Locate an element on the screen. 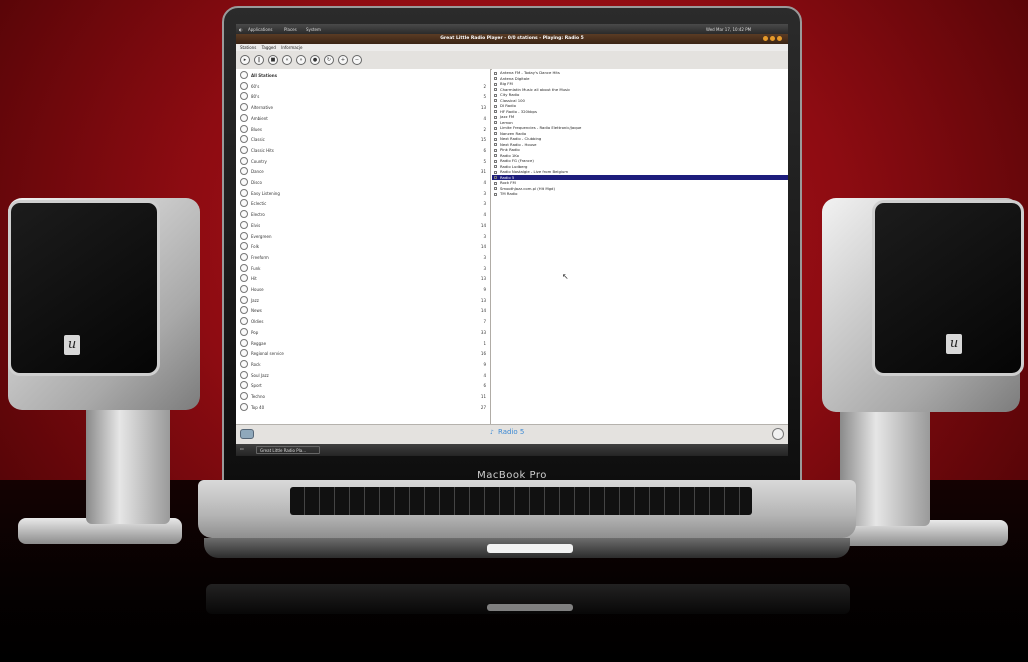 The width and height of the screenshot is (1028, 662). add-icon: + is located at coordinates (343, 60).